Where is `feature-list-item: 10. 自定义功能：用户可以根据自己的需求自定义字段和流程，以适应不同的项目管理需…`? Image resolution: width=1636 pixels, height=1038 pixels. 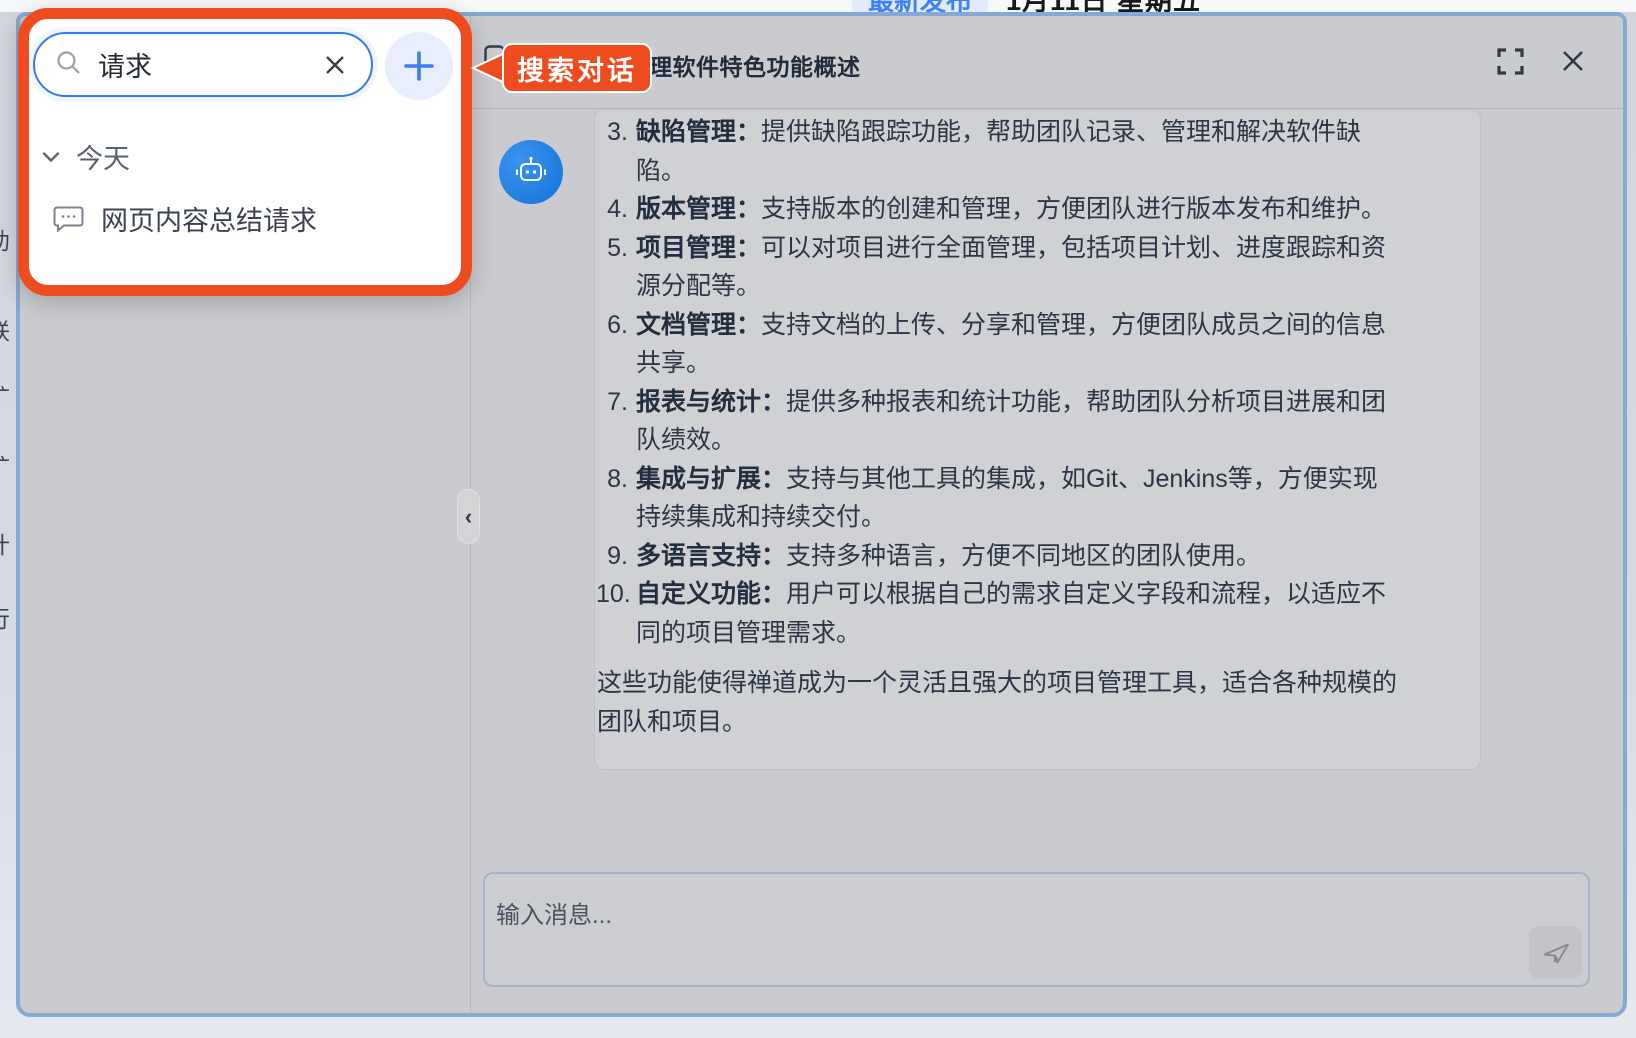
feature-list-item: 10. 自定义功能：用户可以根据自己的需求自定义字段和流程，以适应不同的项目管理需… is located at coordinates (991, 613).